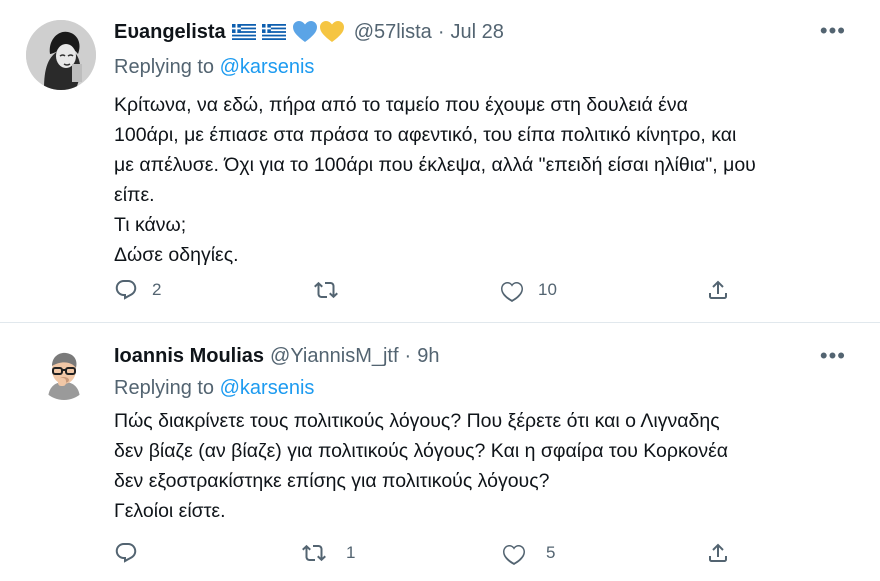 This screenshot has height=581, width=880. What do you see at coordinates (304, 31) in the screenshot?
I see `blue-heart-icon` at bounding box center [304, 31].